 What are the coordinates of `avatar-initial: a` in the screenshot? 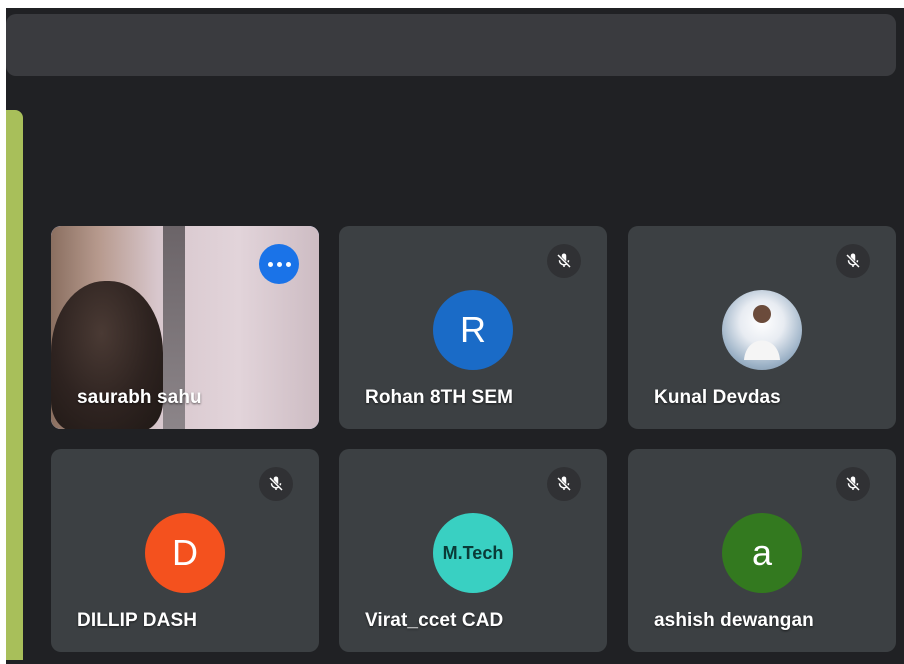 It's located at (762, 552).